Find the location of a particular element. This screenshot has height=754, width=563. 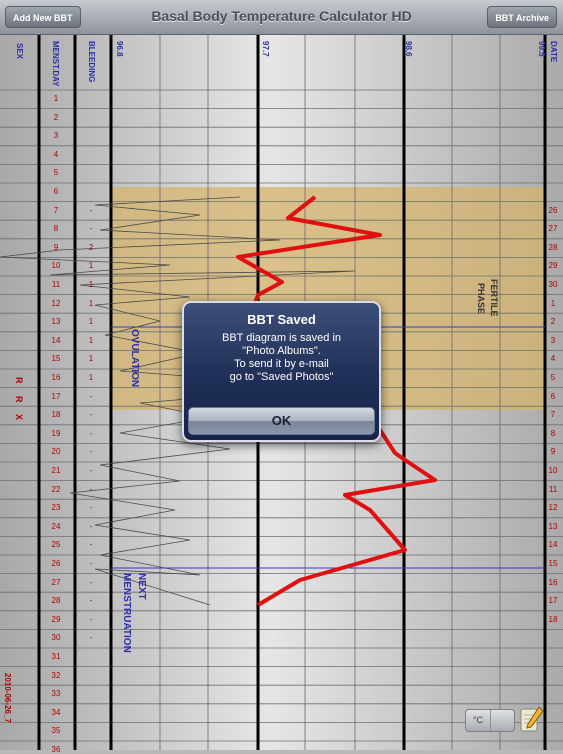

menst-day-label: 34 is located at coordinates (56, 712).